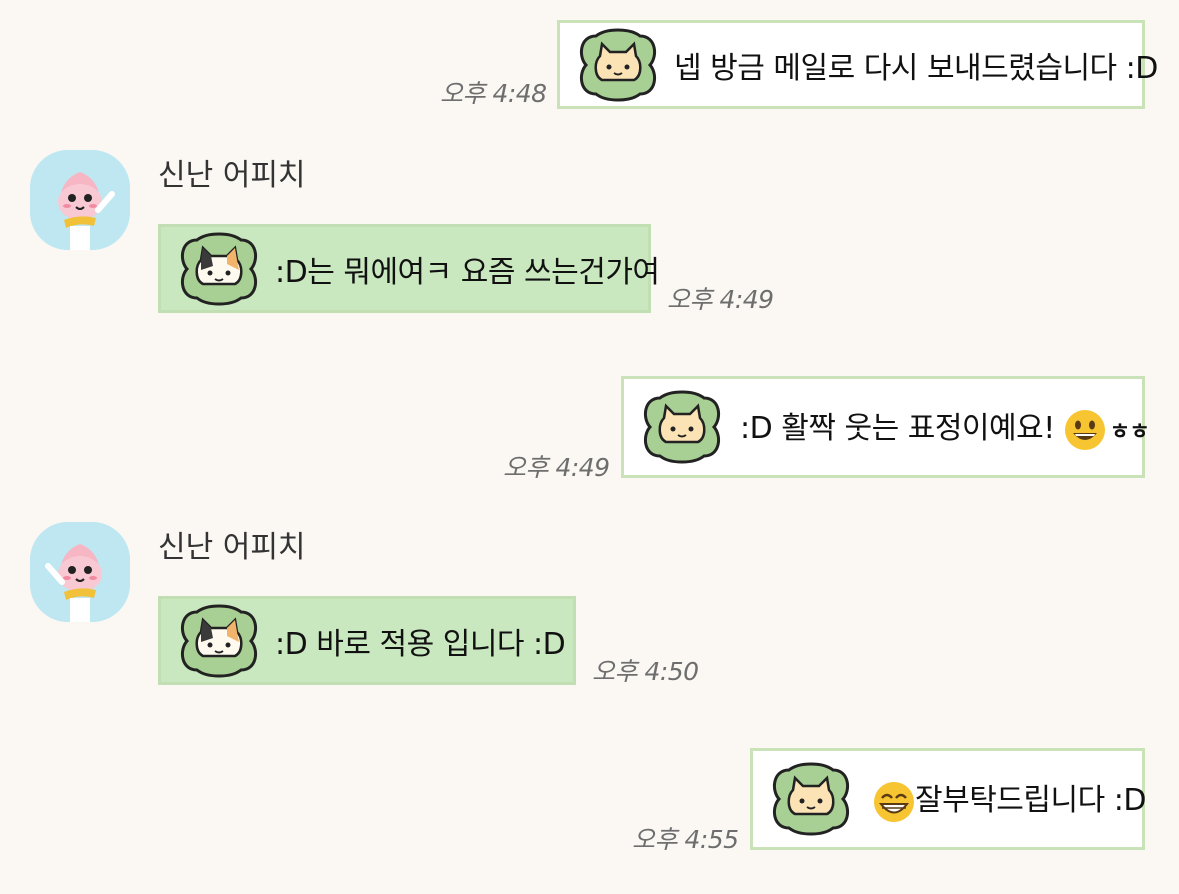 The height and width of the screenshot is (894, 1179). What do you see at coordinates (467, 272) in the screenshot?
I see `message-text: :D는 뭐에여ㅋ 요즘 쓰는건가여` at bounding box center [467, 272].